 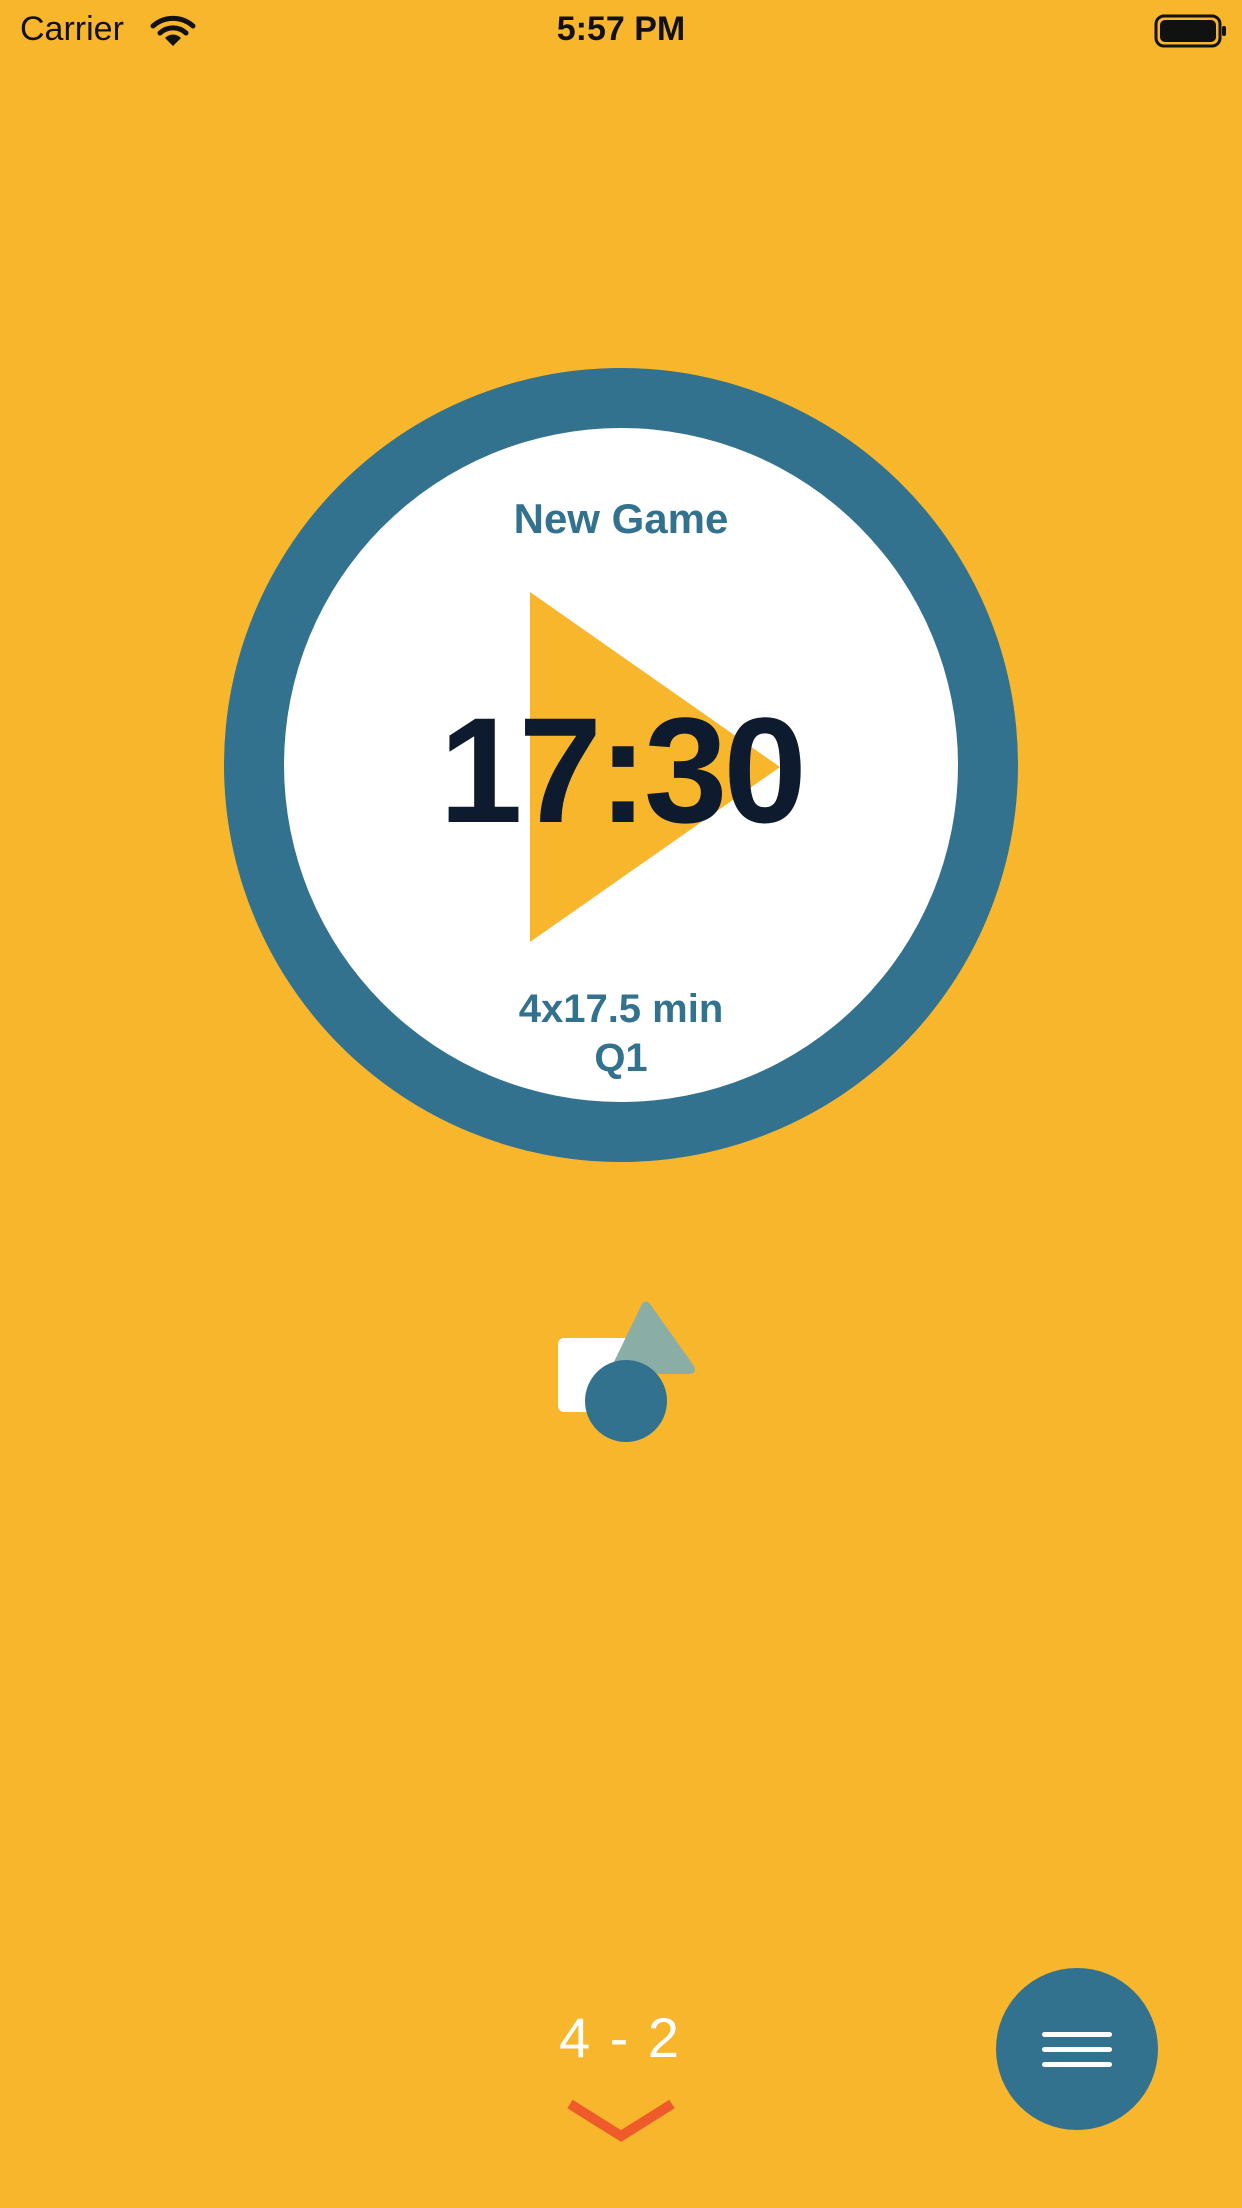 I want to click on shapes-logo-icon, so click(x=626, y=1371).